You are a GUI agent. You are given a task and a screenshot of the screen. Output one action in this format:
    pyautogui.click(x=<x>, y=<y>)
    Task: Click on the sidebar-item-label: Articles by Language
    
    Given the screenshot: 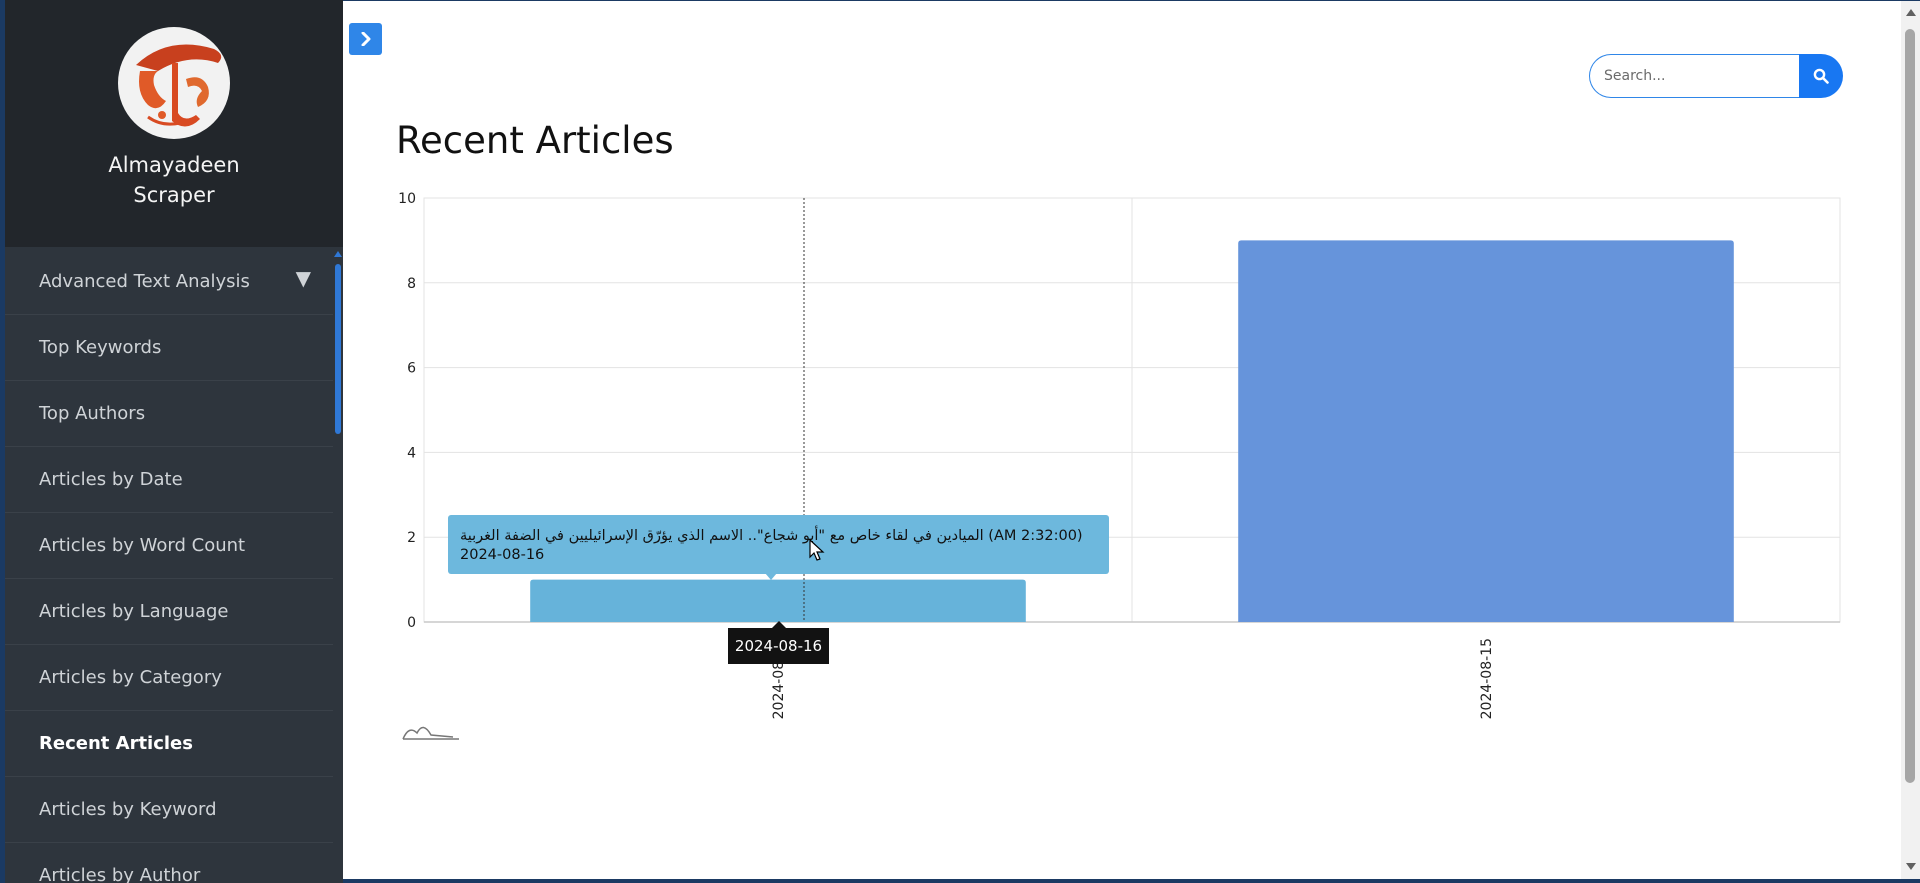 What is the action you would take?
    pyautogui.click(x=134, y=611)
    